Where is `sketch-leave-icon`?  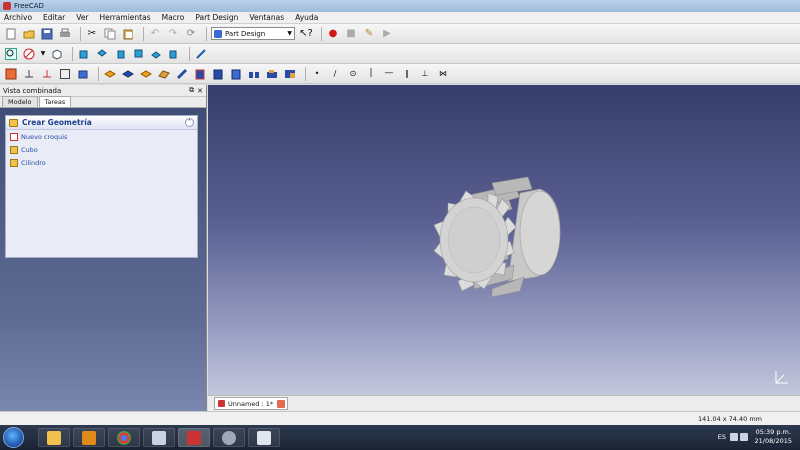
sketch-leave-icon is located at coordinates (47, 74).